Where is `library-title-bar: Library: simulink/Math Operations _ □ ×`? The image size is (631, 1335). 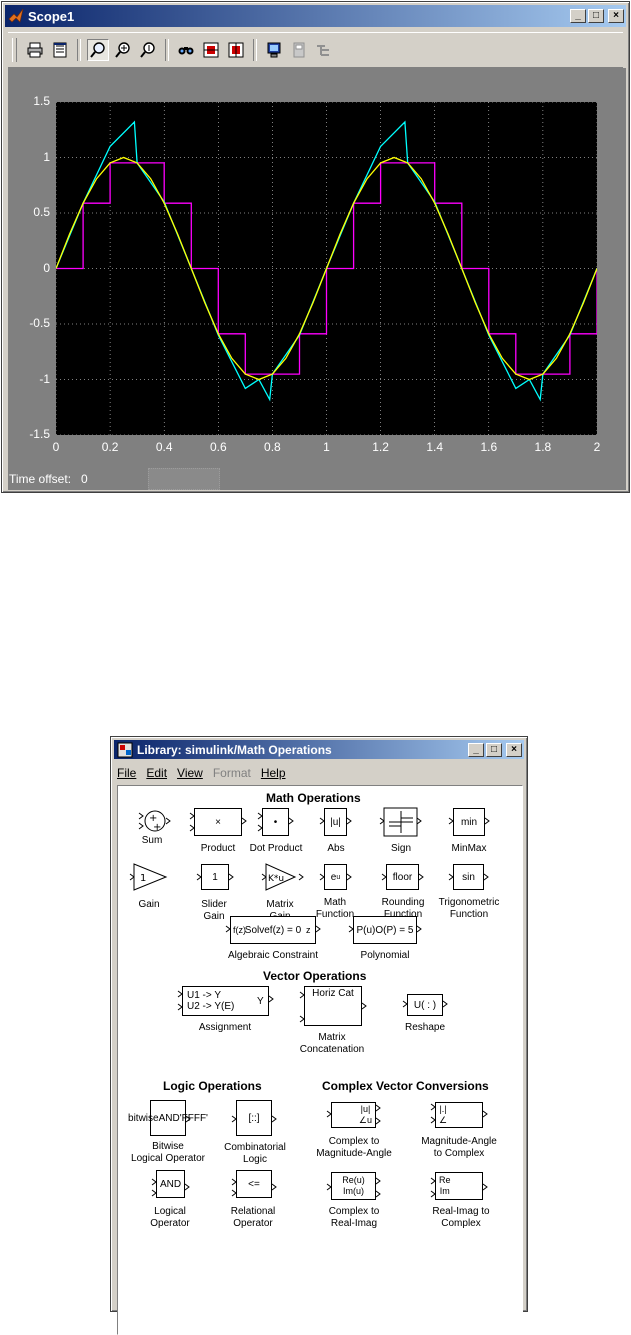 library-title-bar: Library: simulink/Math Operations _ □ × is located at coordinates (319, 749).